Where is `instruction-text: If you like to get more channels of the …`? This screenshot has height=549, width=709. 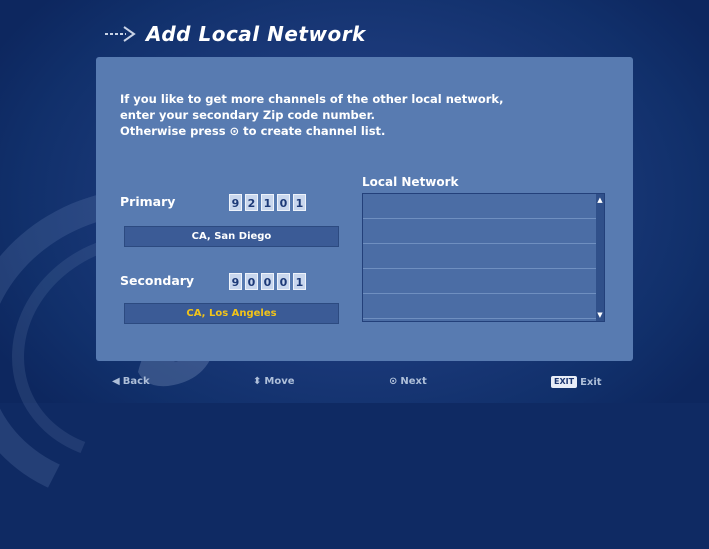
instruction-text: If you like to get more channels of the … is located at coordinates (311, 115).